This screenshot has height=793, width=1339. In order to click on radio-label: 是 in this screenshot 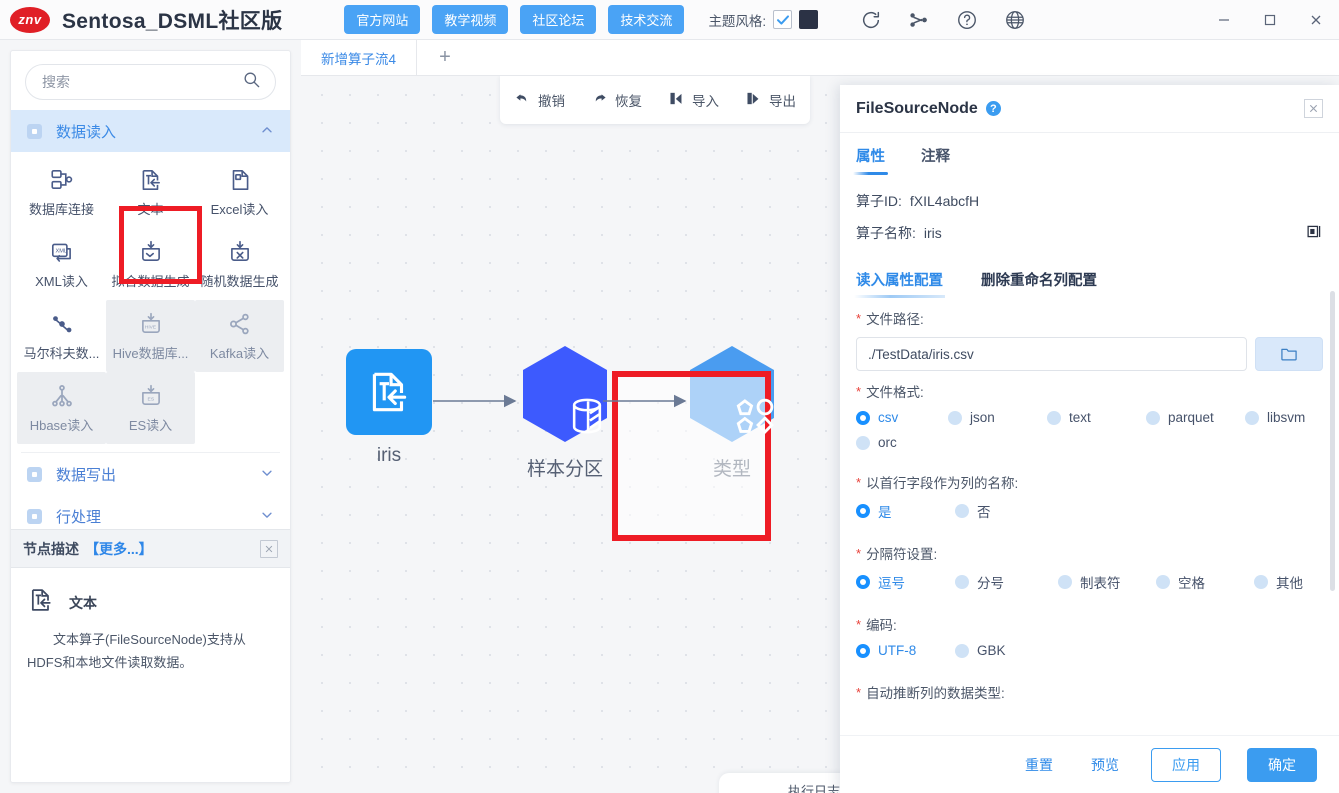, I will do `click(885, 512)`.